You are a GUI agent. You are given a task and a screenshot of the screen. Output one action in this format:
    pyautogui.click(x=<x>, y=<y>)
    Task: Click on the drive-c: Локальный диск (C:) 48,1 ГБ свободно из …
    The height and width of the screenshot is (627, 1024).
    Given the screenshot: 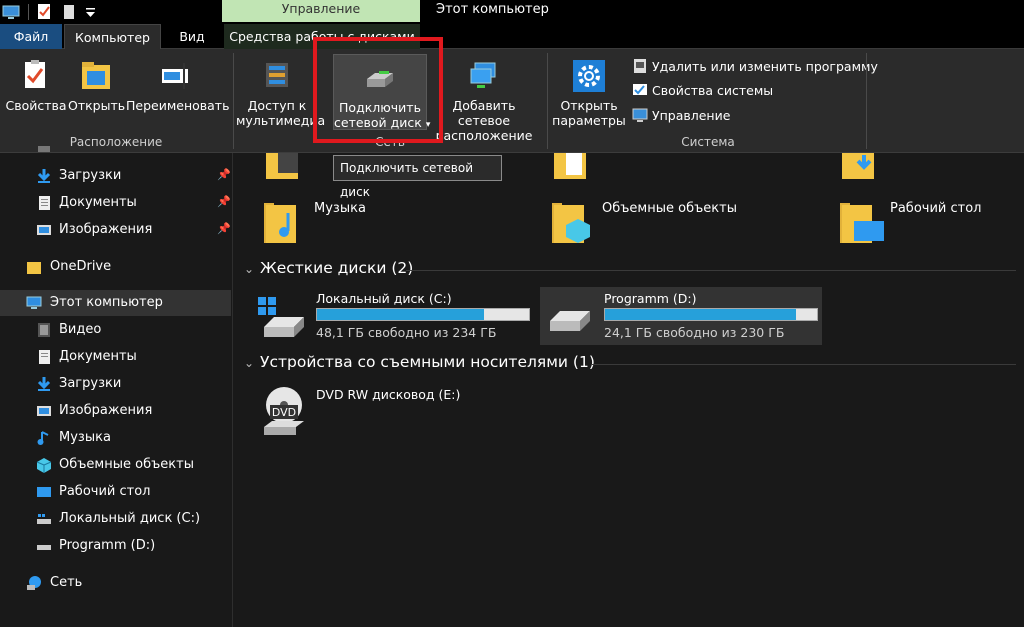 What is the action you would take?
    pyautogui.click(x=397, y=316)
    